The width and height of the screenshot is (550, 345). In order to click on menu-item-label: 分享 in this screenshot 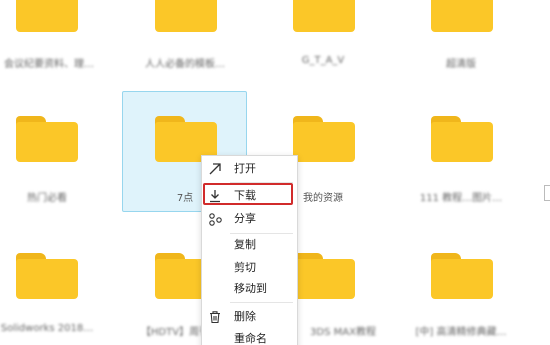, I will do `click(245, 218)`.